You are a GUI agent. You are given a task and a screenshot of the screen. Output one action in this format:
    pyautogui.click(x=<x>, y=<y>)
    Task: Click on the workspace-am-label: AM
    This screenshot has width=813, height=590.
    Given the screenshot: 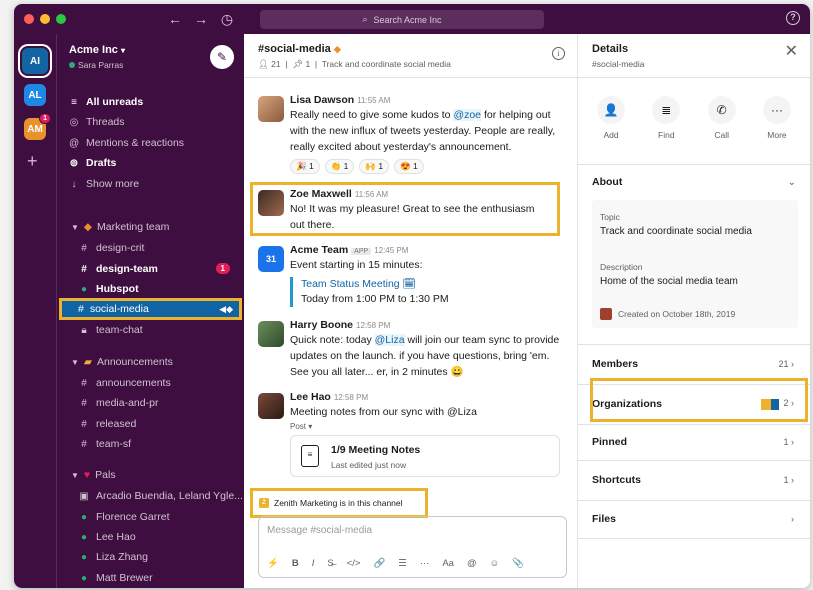 What is the action you would take?
    pyautogui.click(x=35, y=129)
    